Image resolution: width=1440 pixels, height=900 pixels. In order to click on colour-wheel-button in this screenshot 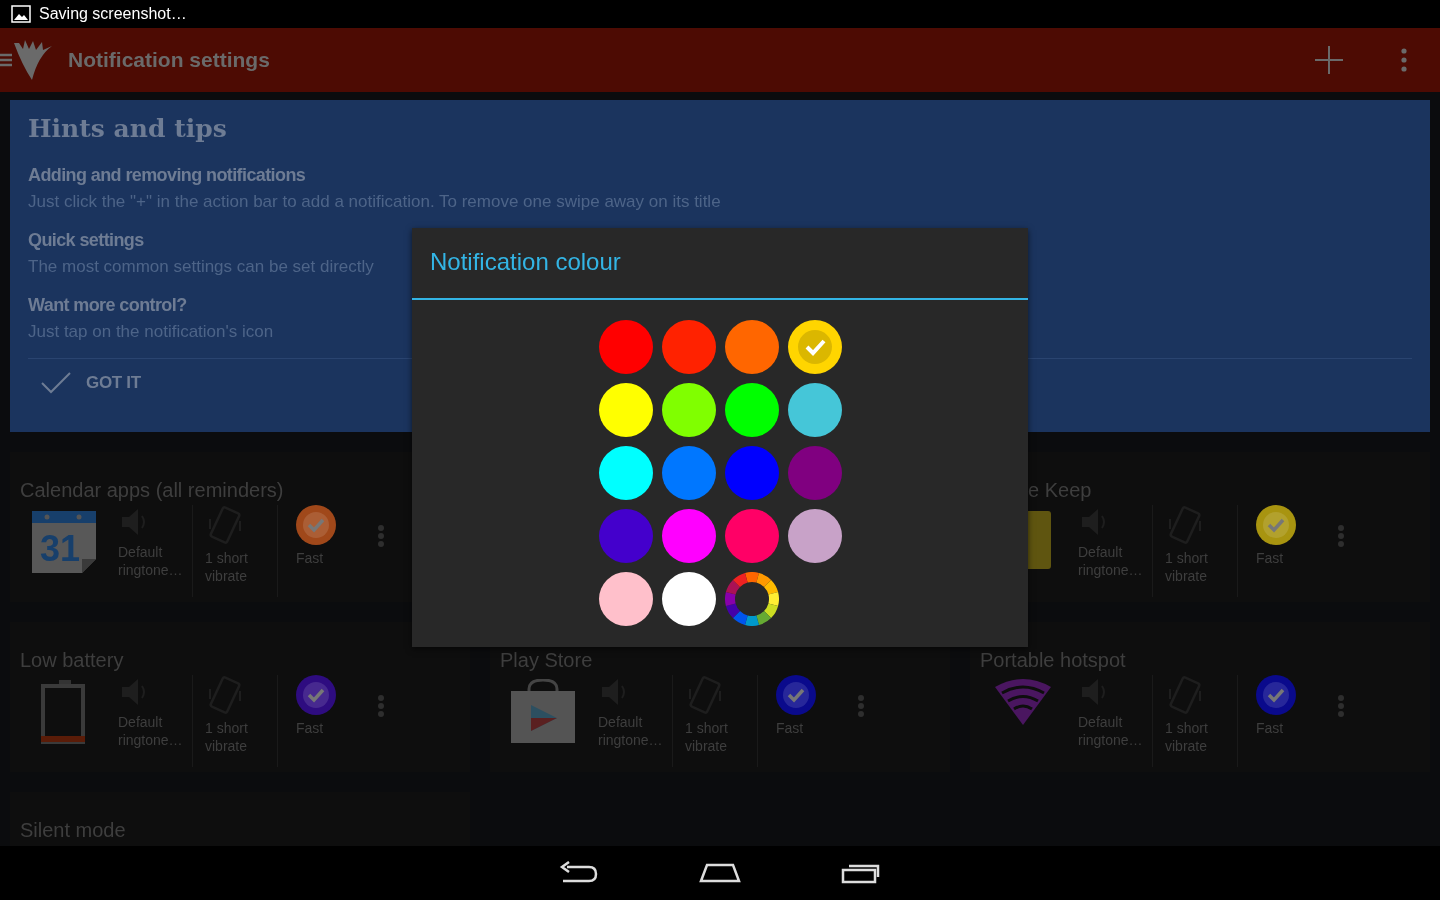, I will do `click(751, 599)`.